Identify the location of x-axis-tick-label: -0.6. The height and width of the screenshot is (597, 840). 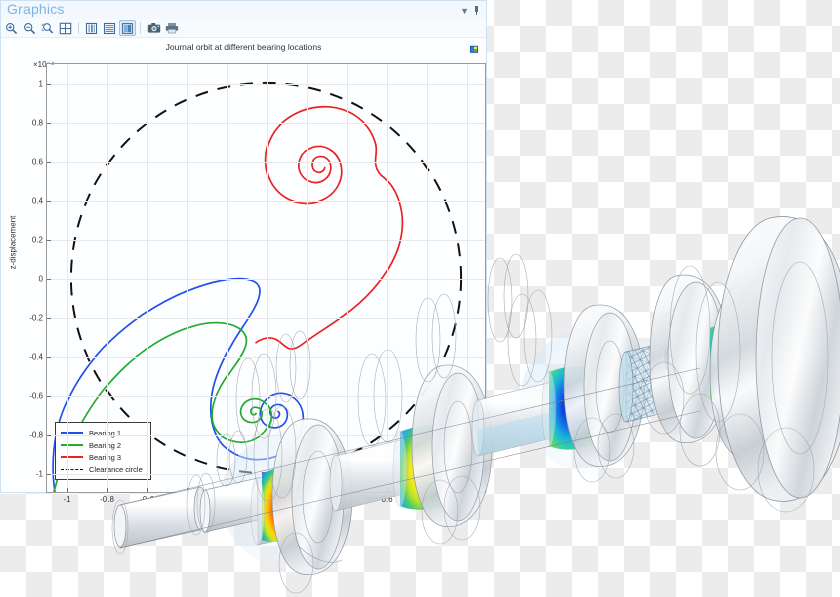
(147, 499).